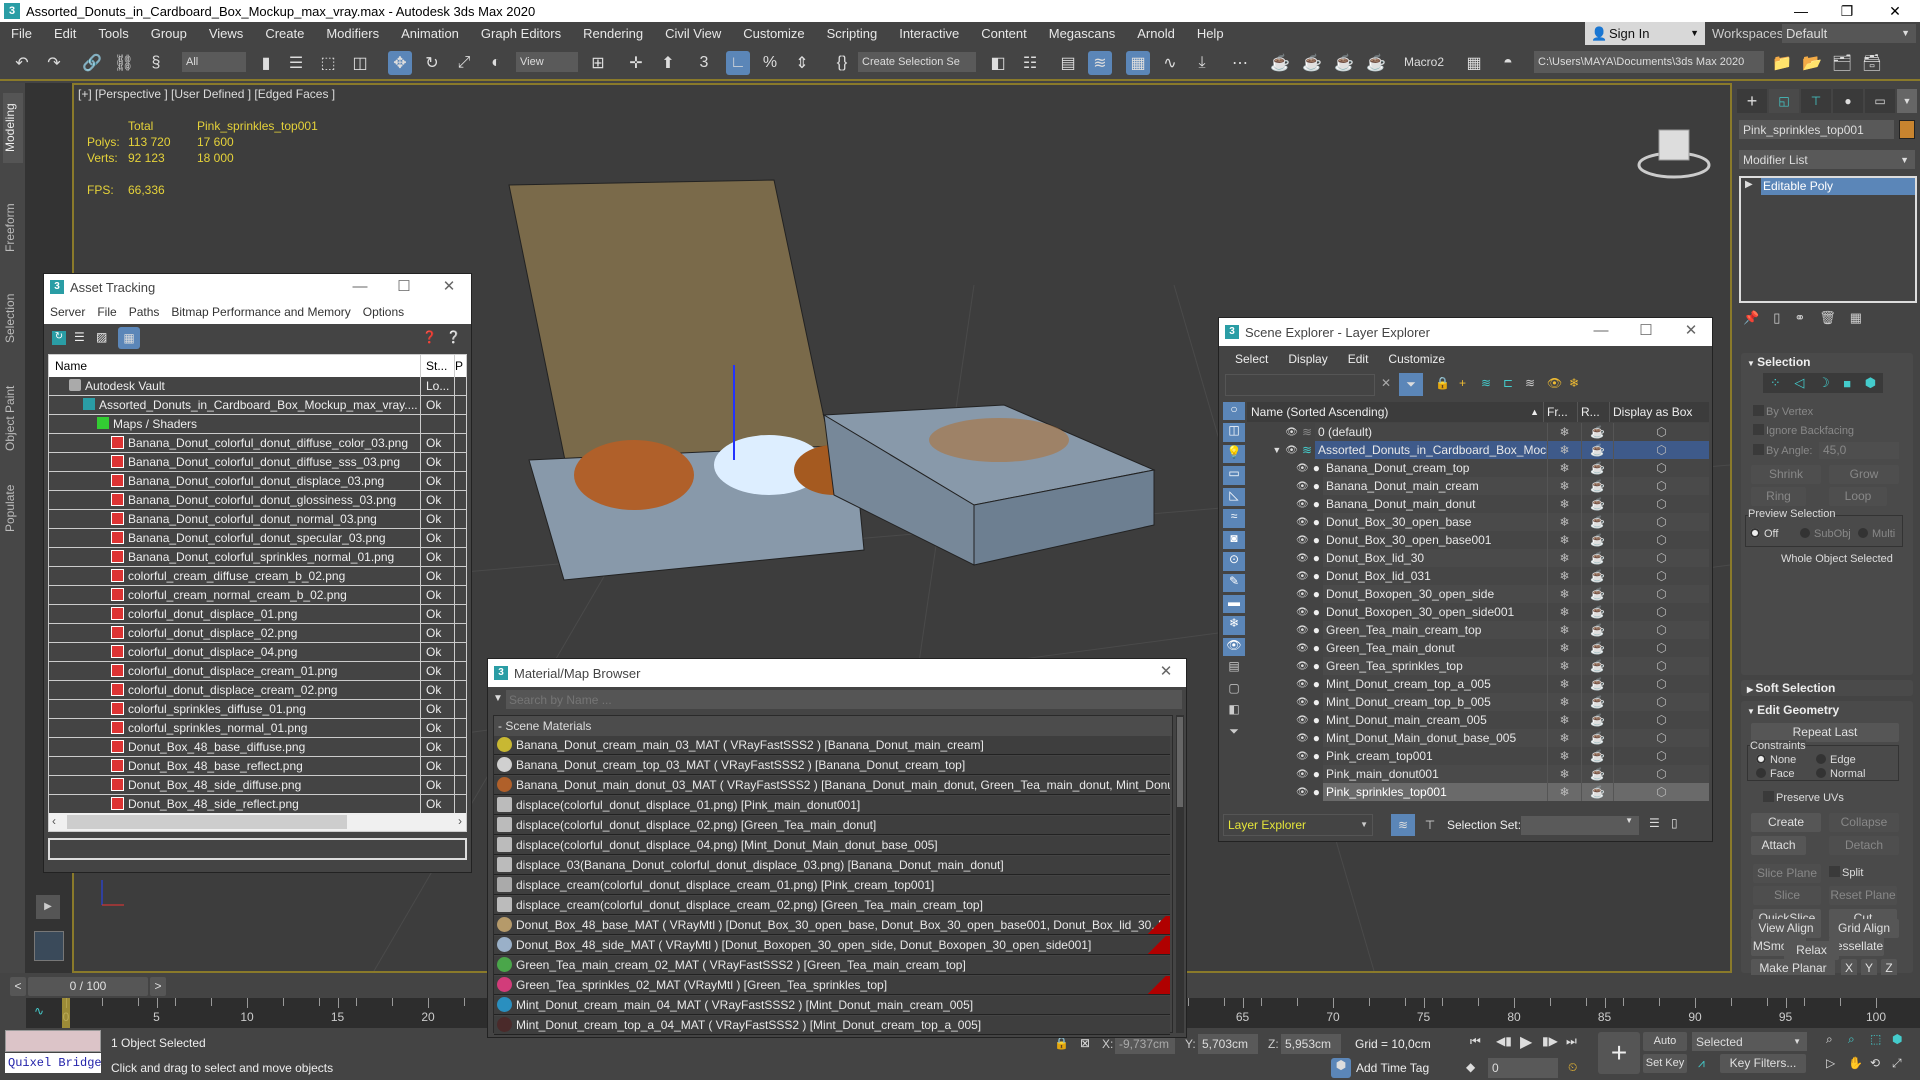 Image resolution: width=1920 pixels, height=1080 pixels. I want to click on split-checkbox: Split, so click(1846, 872).